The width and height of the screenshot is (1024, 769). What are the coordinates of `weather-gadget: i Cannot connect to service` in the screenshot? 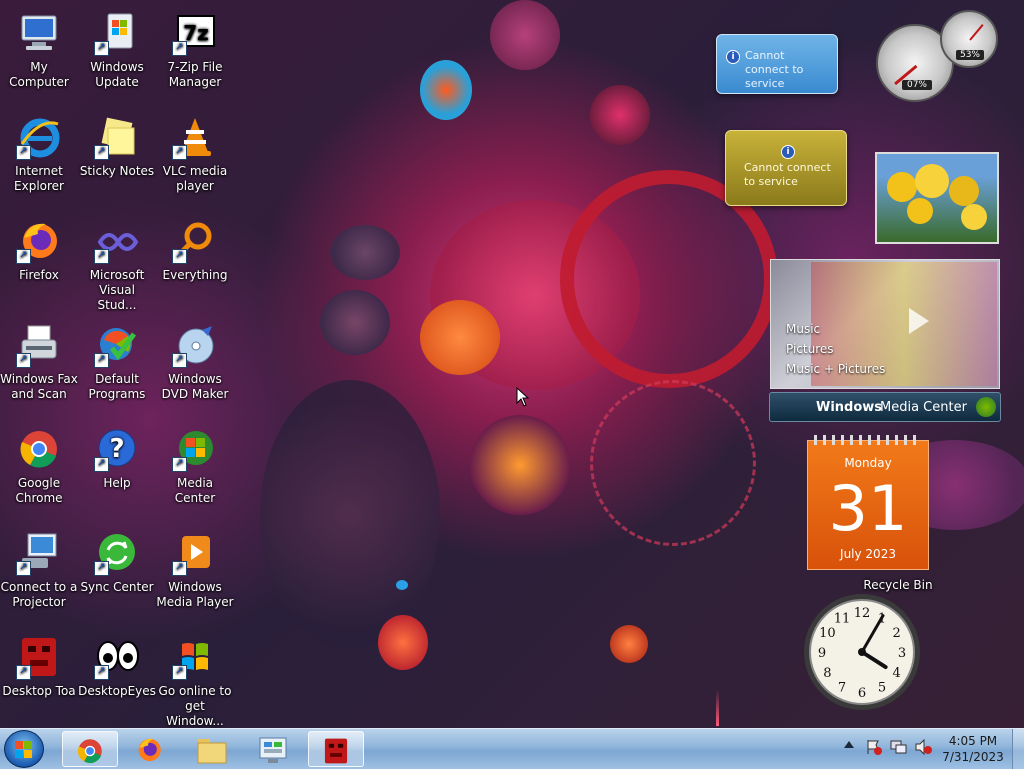 It's located at (777, 64).